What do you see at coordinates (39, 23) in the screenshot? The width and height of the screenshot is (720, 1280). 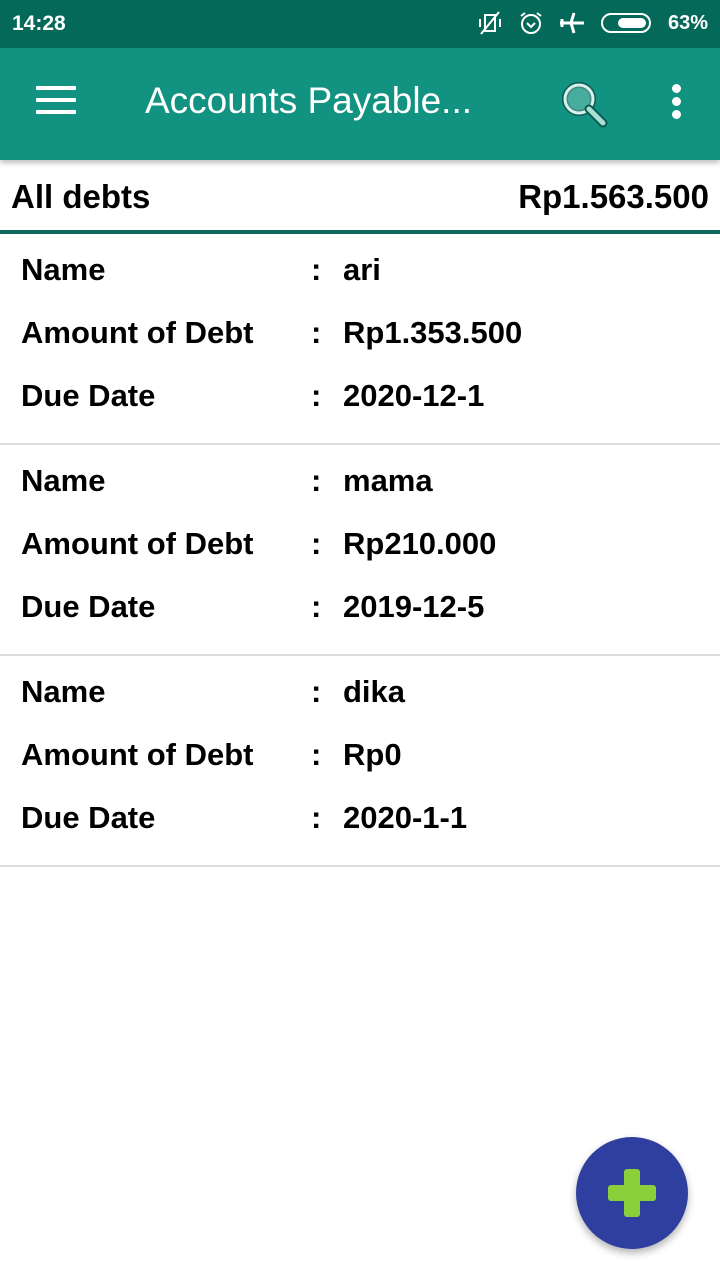 I see `status-time: 14:28` at bounding box center [39, 23].